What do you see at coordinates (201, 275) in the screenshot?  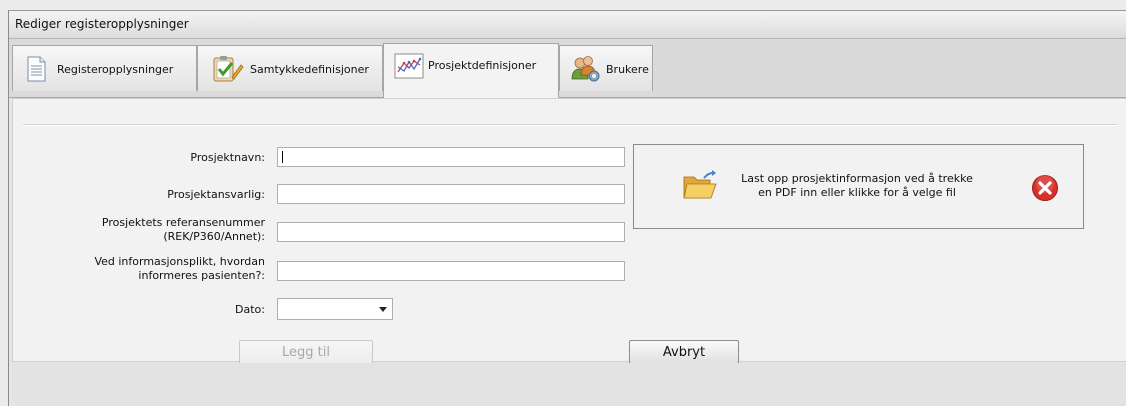 I see `inform-patient-label-line2: informeres pasienten?:` at bounding box center [201, 275].